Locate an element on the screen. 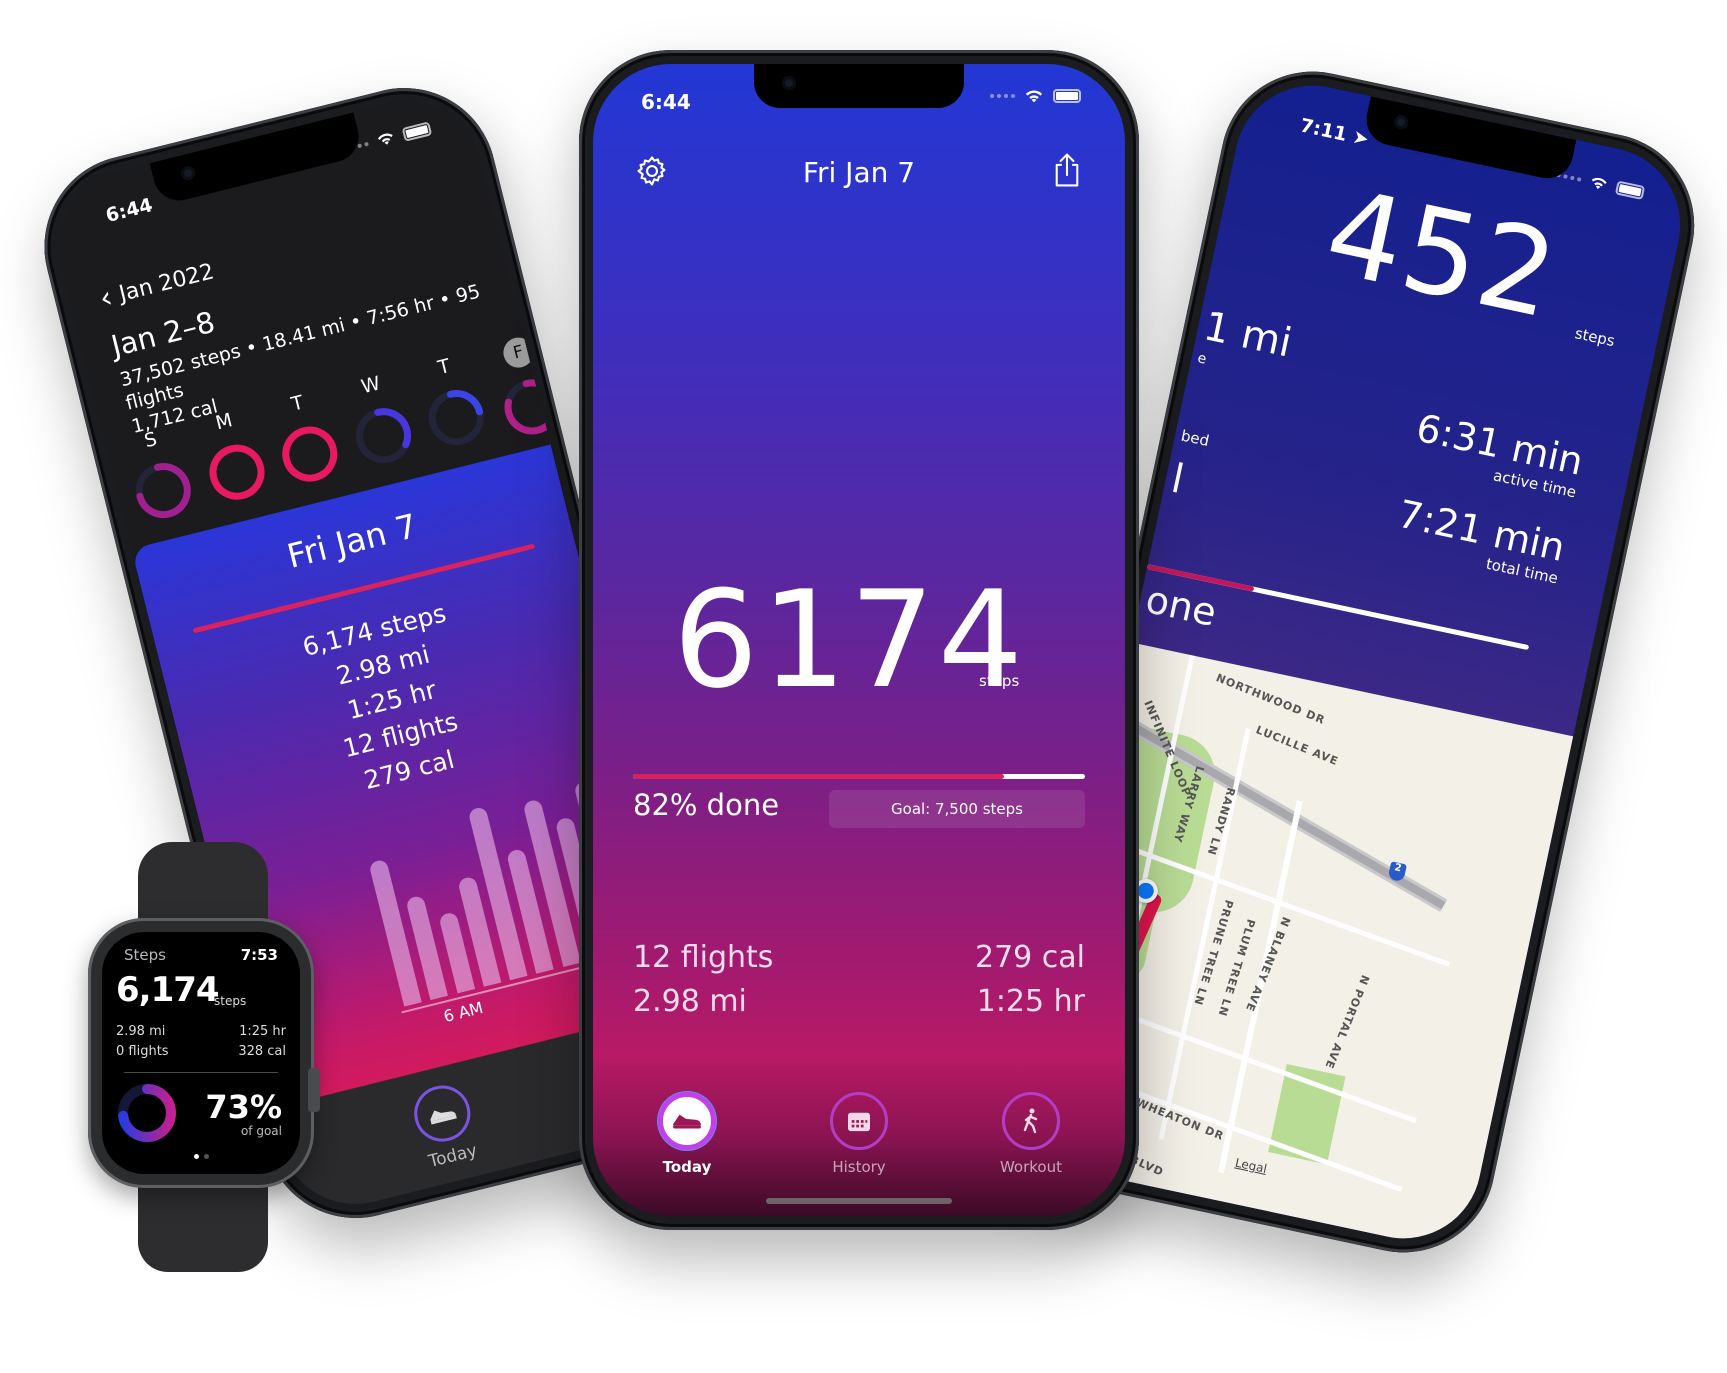  back-button: ‹ Jan 2022 is located at coordinates (156, 288).